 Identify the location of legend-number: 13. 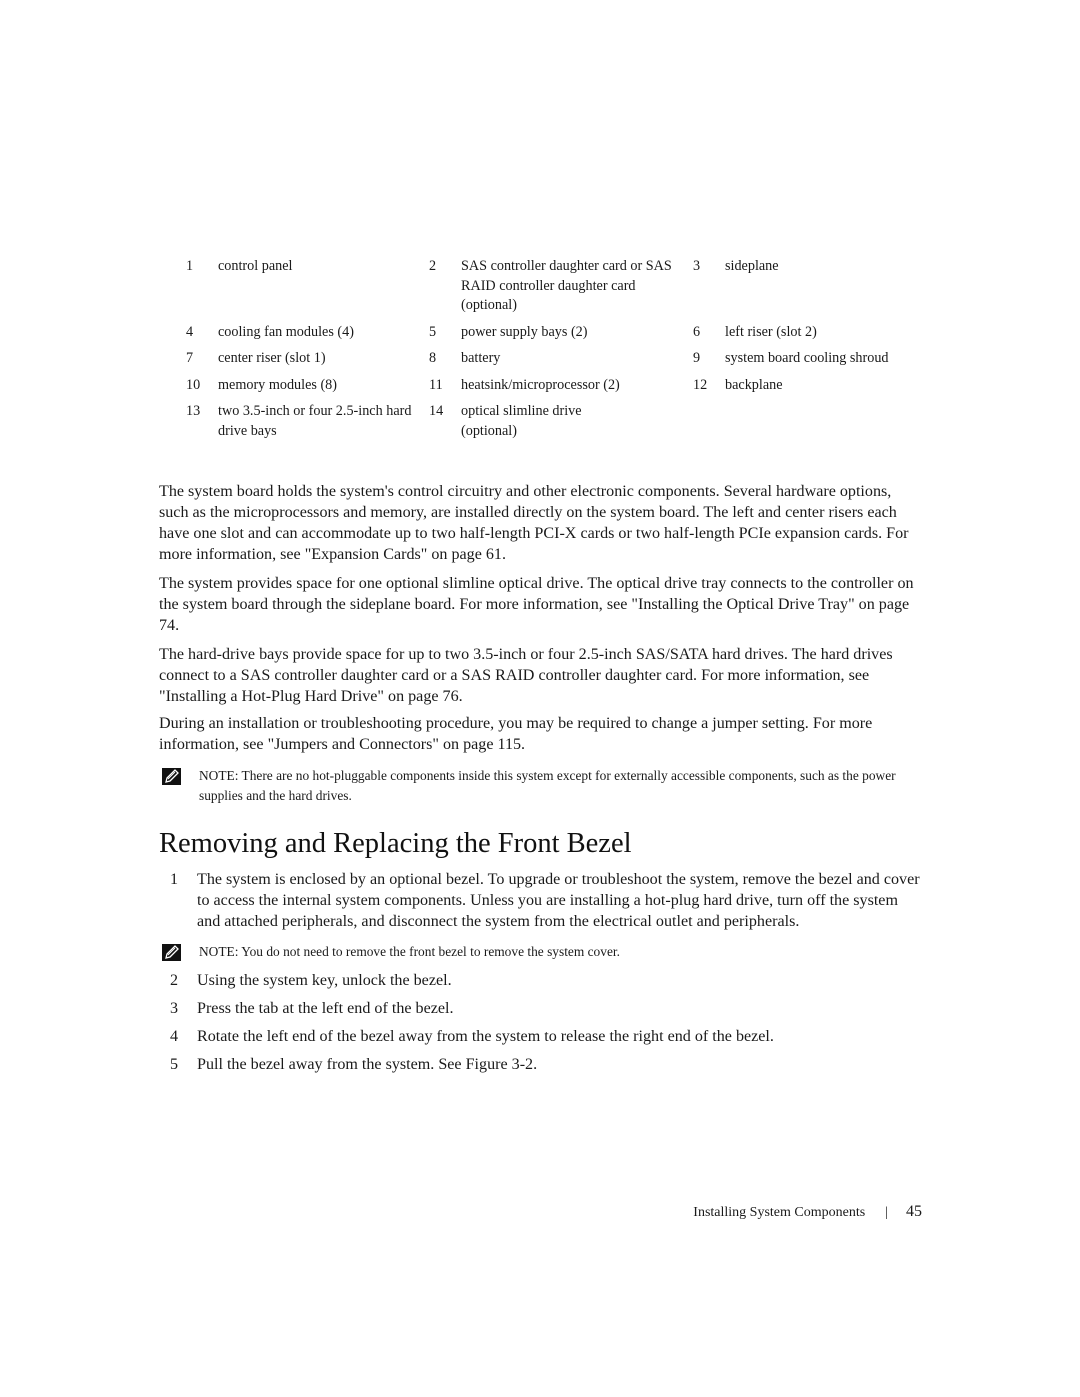
(193, 411).